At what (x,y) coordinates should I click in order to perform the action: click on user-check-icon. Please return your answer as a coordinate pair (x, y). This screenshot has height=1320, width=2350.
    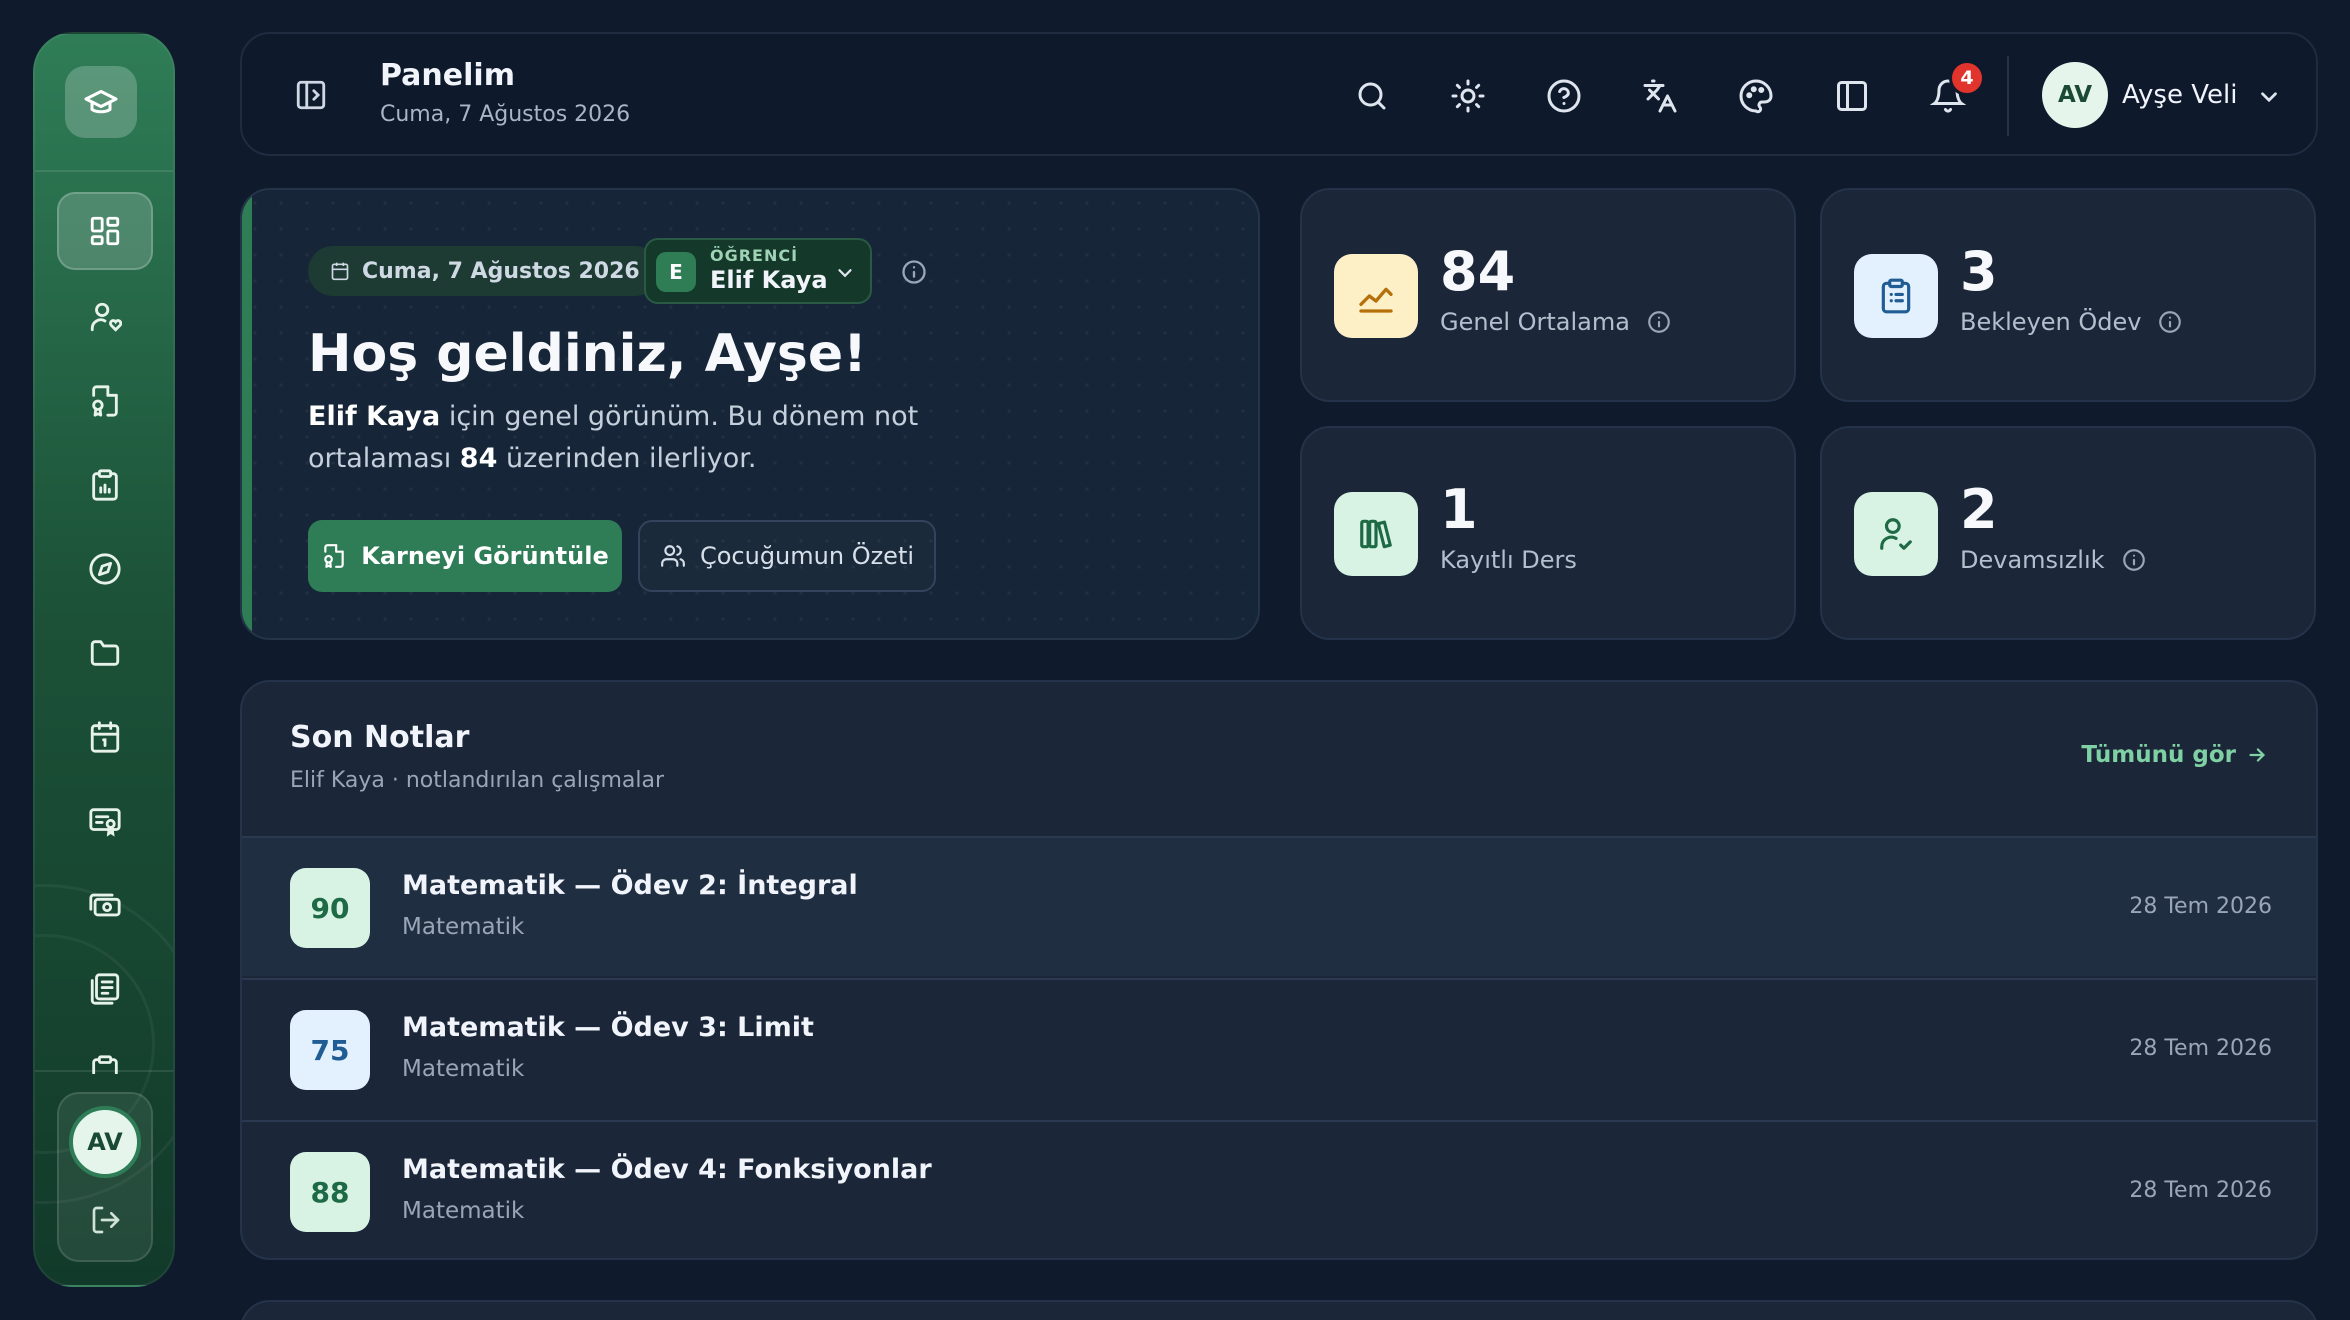
    Looking at the image, I should click on (1896, 534).